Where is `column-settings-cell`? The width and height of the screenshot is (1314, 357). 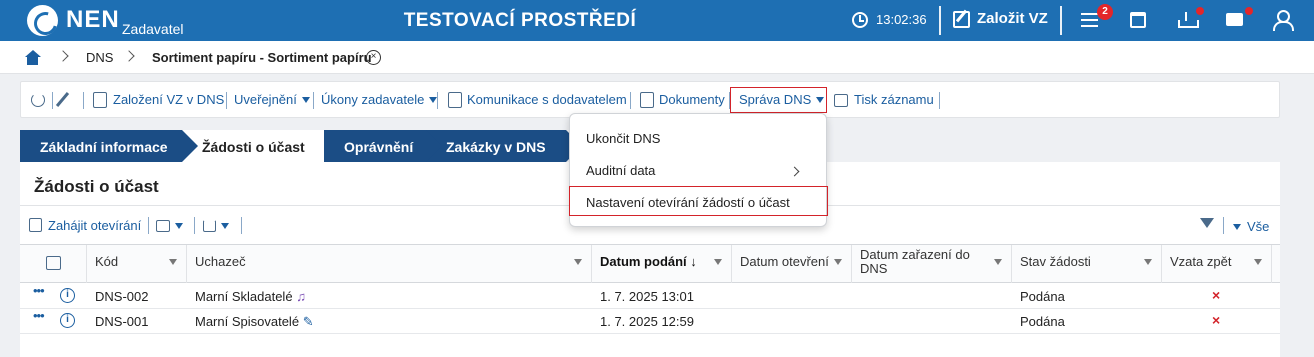 column-settings-cell is located at coordinates (53, 264).